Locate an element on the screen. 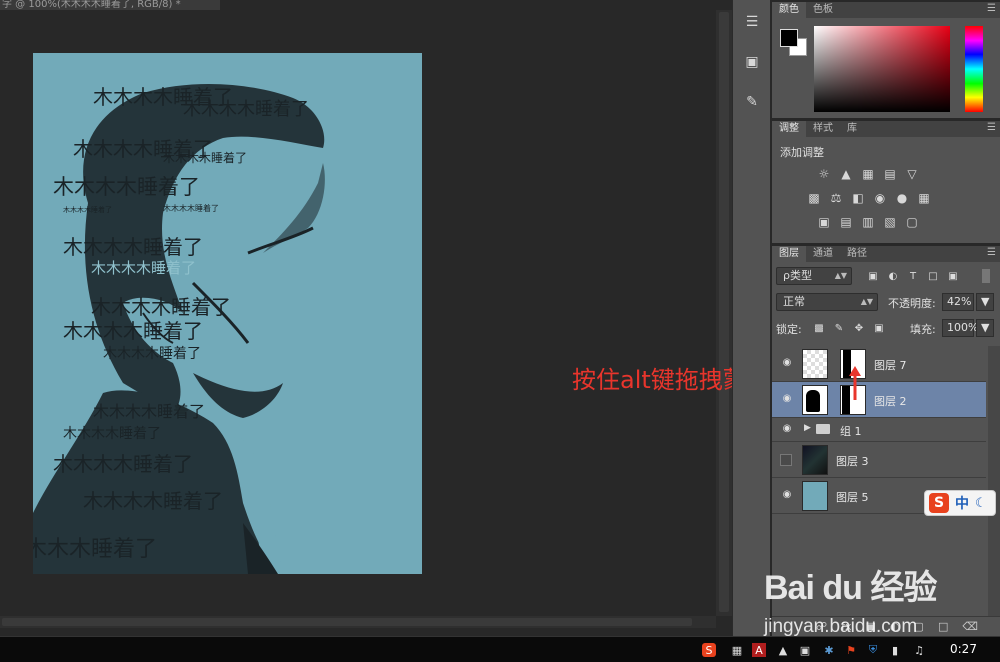 The height and width of the screenshot is (662, 1000). lock-row: 锁定: ▩ ✎ ✥ ▣ 填充: 100% ▼ is located at coordinates (886, 328).